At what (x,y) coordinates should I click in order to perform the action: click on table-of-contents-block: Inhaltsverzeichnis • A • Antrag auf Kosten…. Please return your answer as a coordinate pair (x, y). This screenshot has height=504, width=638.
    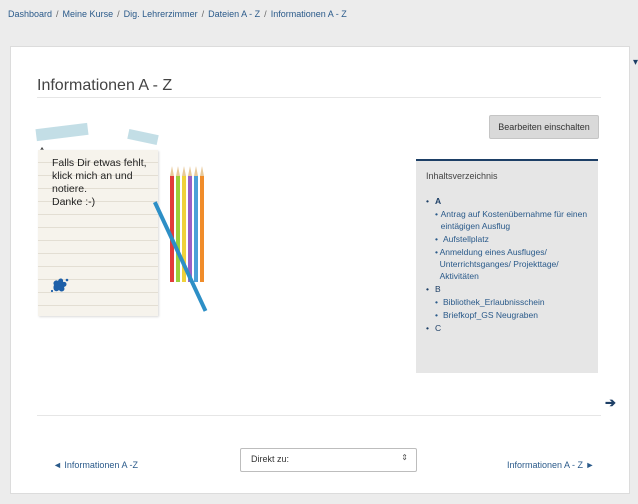
    Looking at the image, I should click on (507, 266).